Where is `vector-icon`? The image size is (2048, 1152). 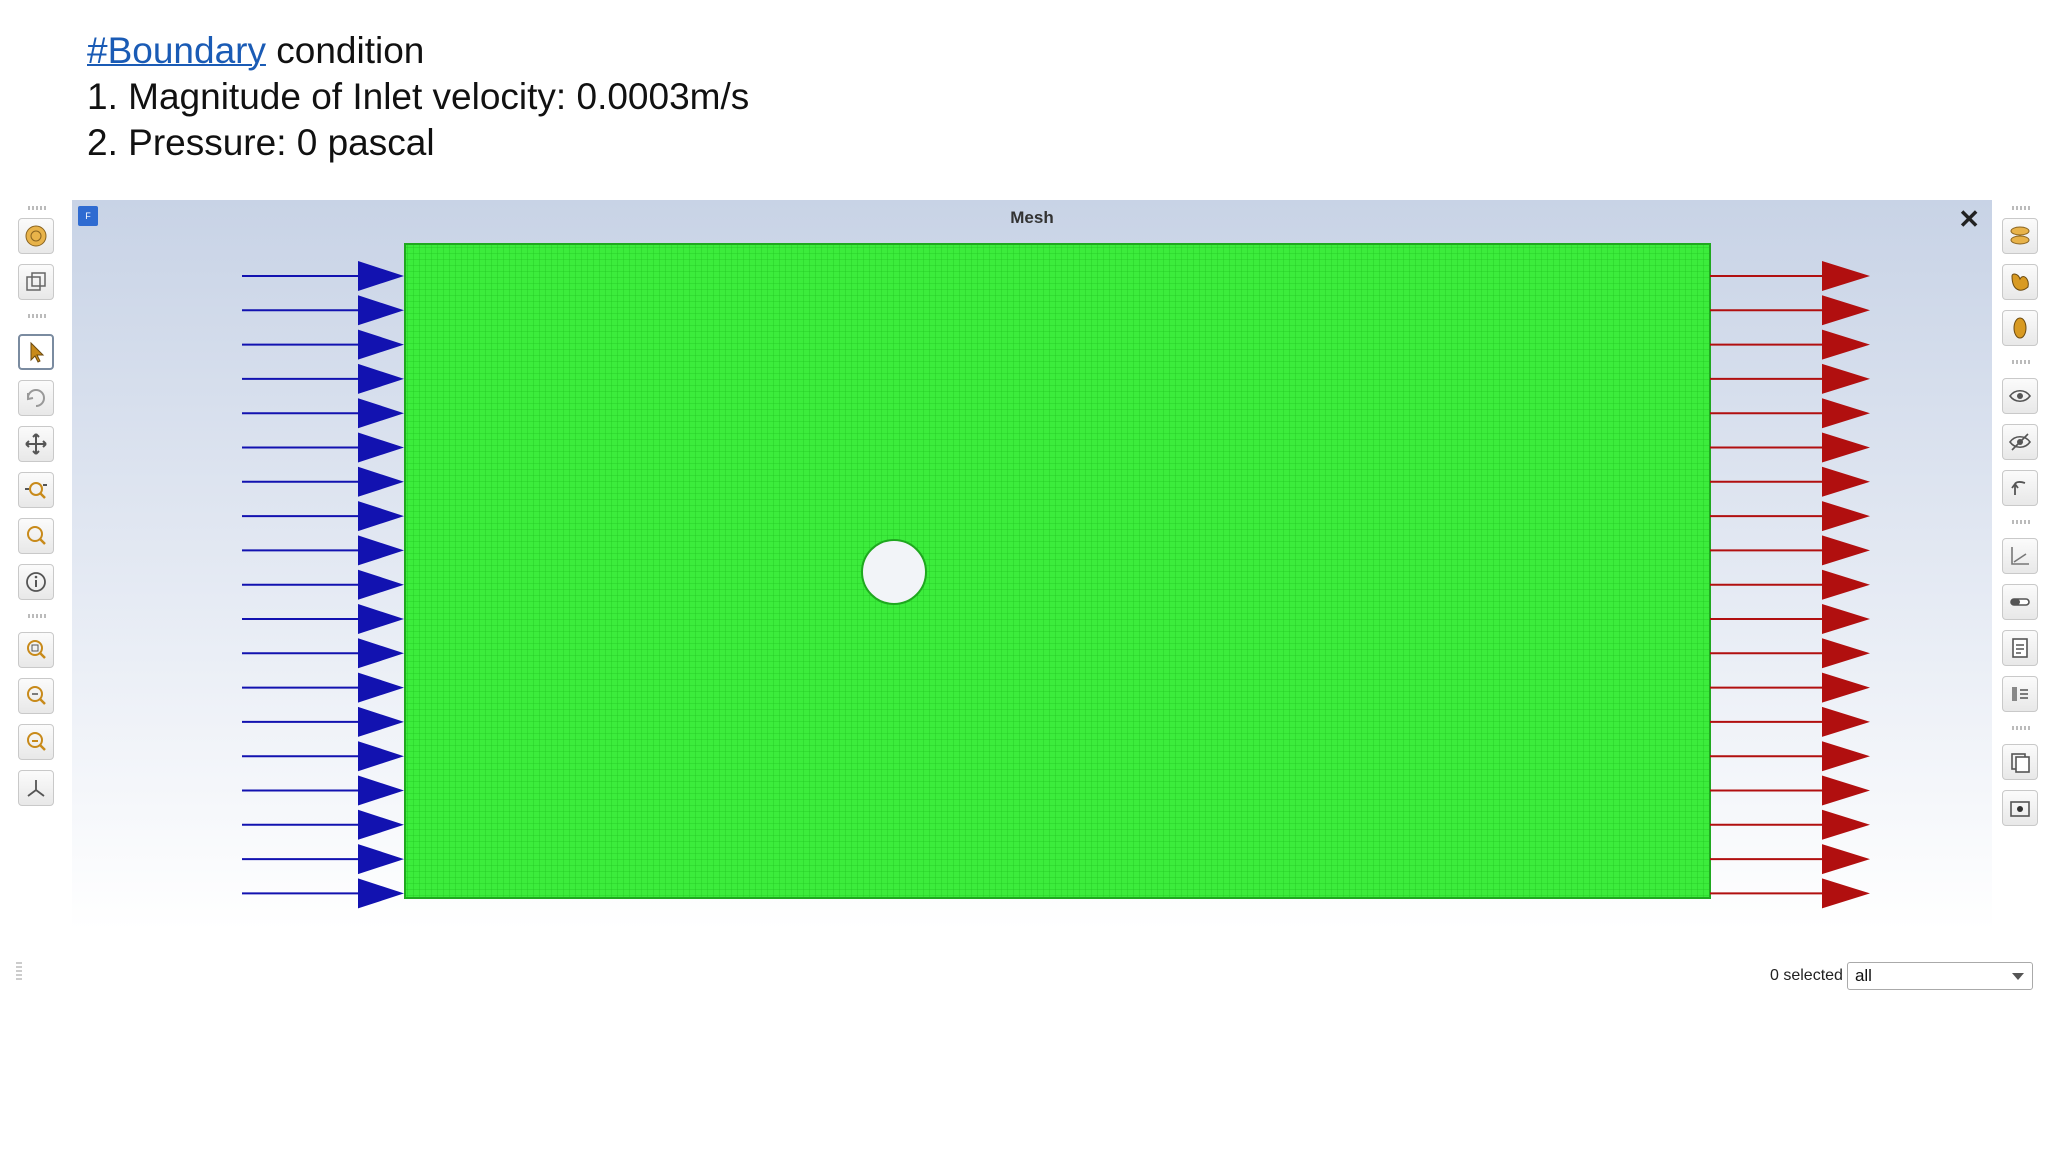 vector-icon is located at coordinates (2020, 328).